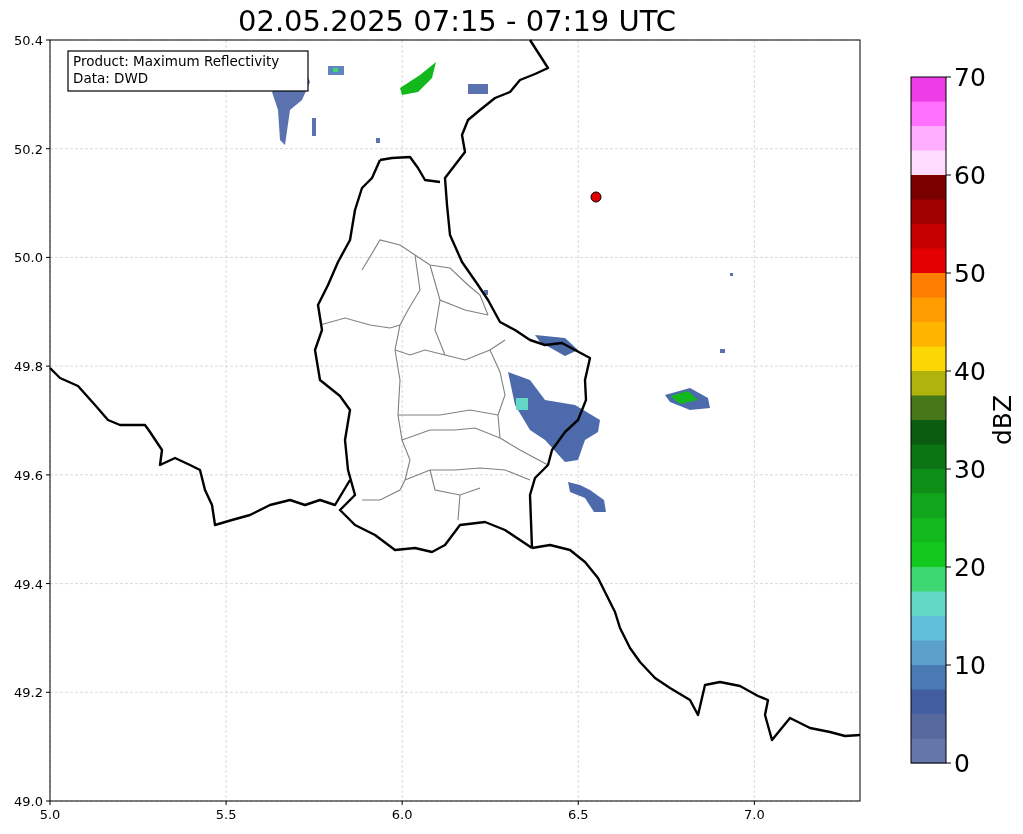  What do you see at coordinates (28, 40) in the screenshot?
I see `axis-tick-label: 50.4` at bounding box center [28, 40].